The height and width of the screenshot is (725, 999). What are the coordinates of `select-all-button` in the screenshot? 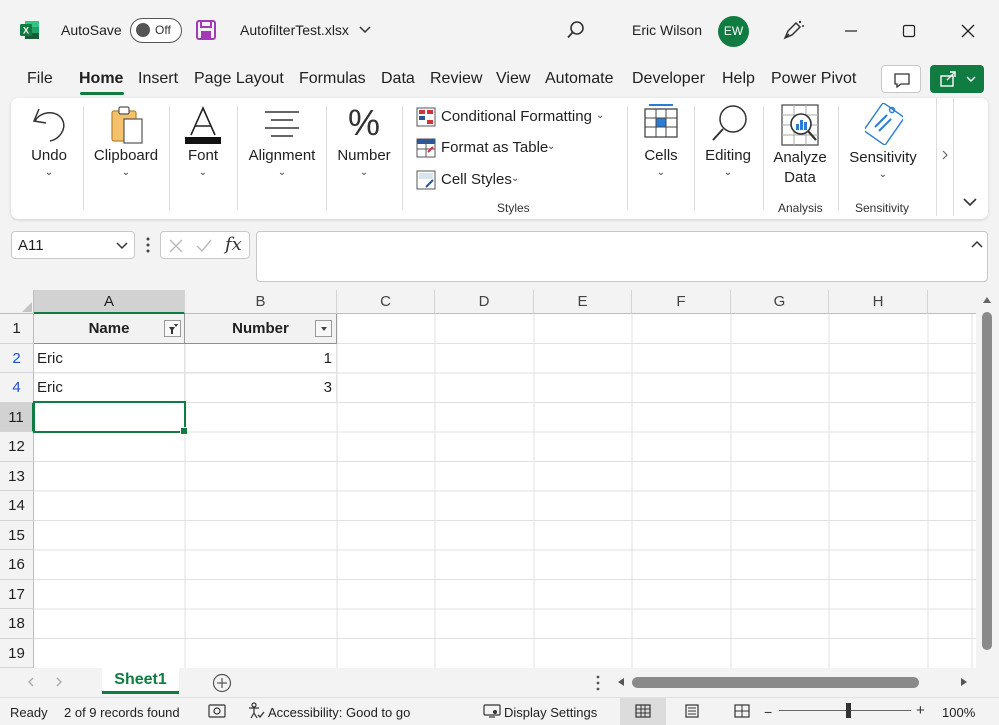 It's located at (17, 302).